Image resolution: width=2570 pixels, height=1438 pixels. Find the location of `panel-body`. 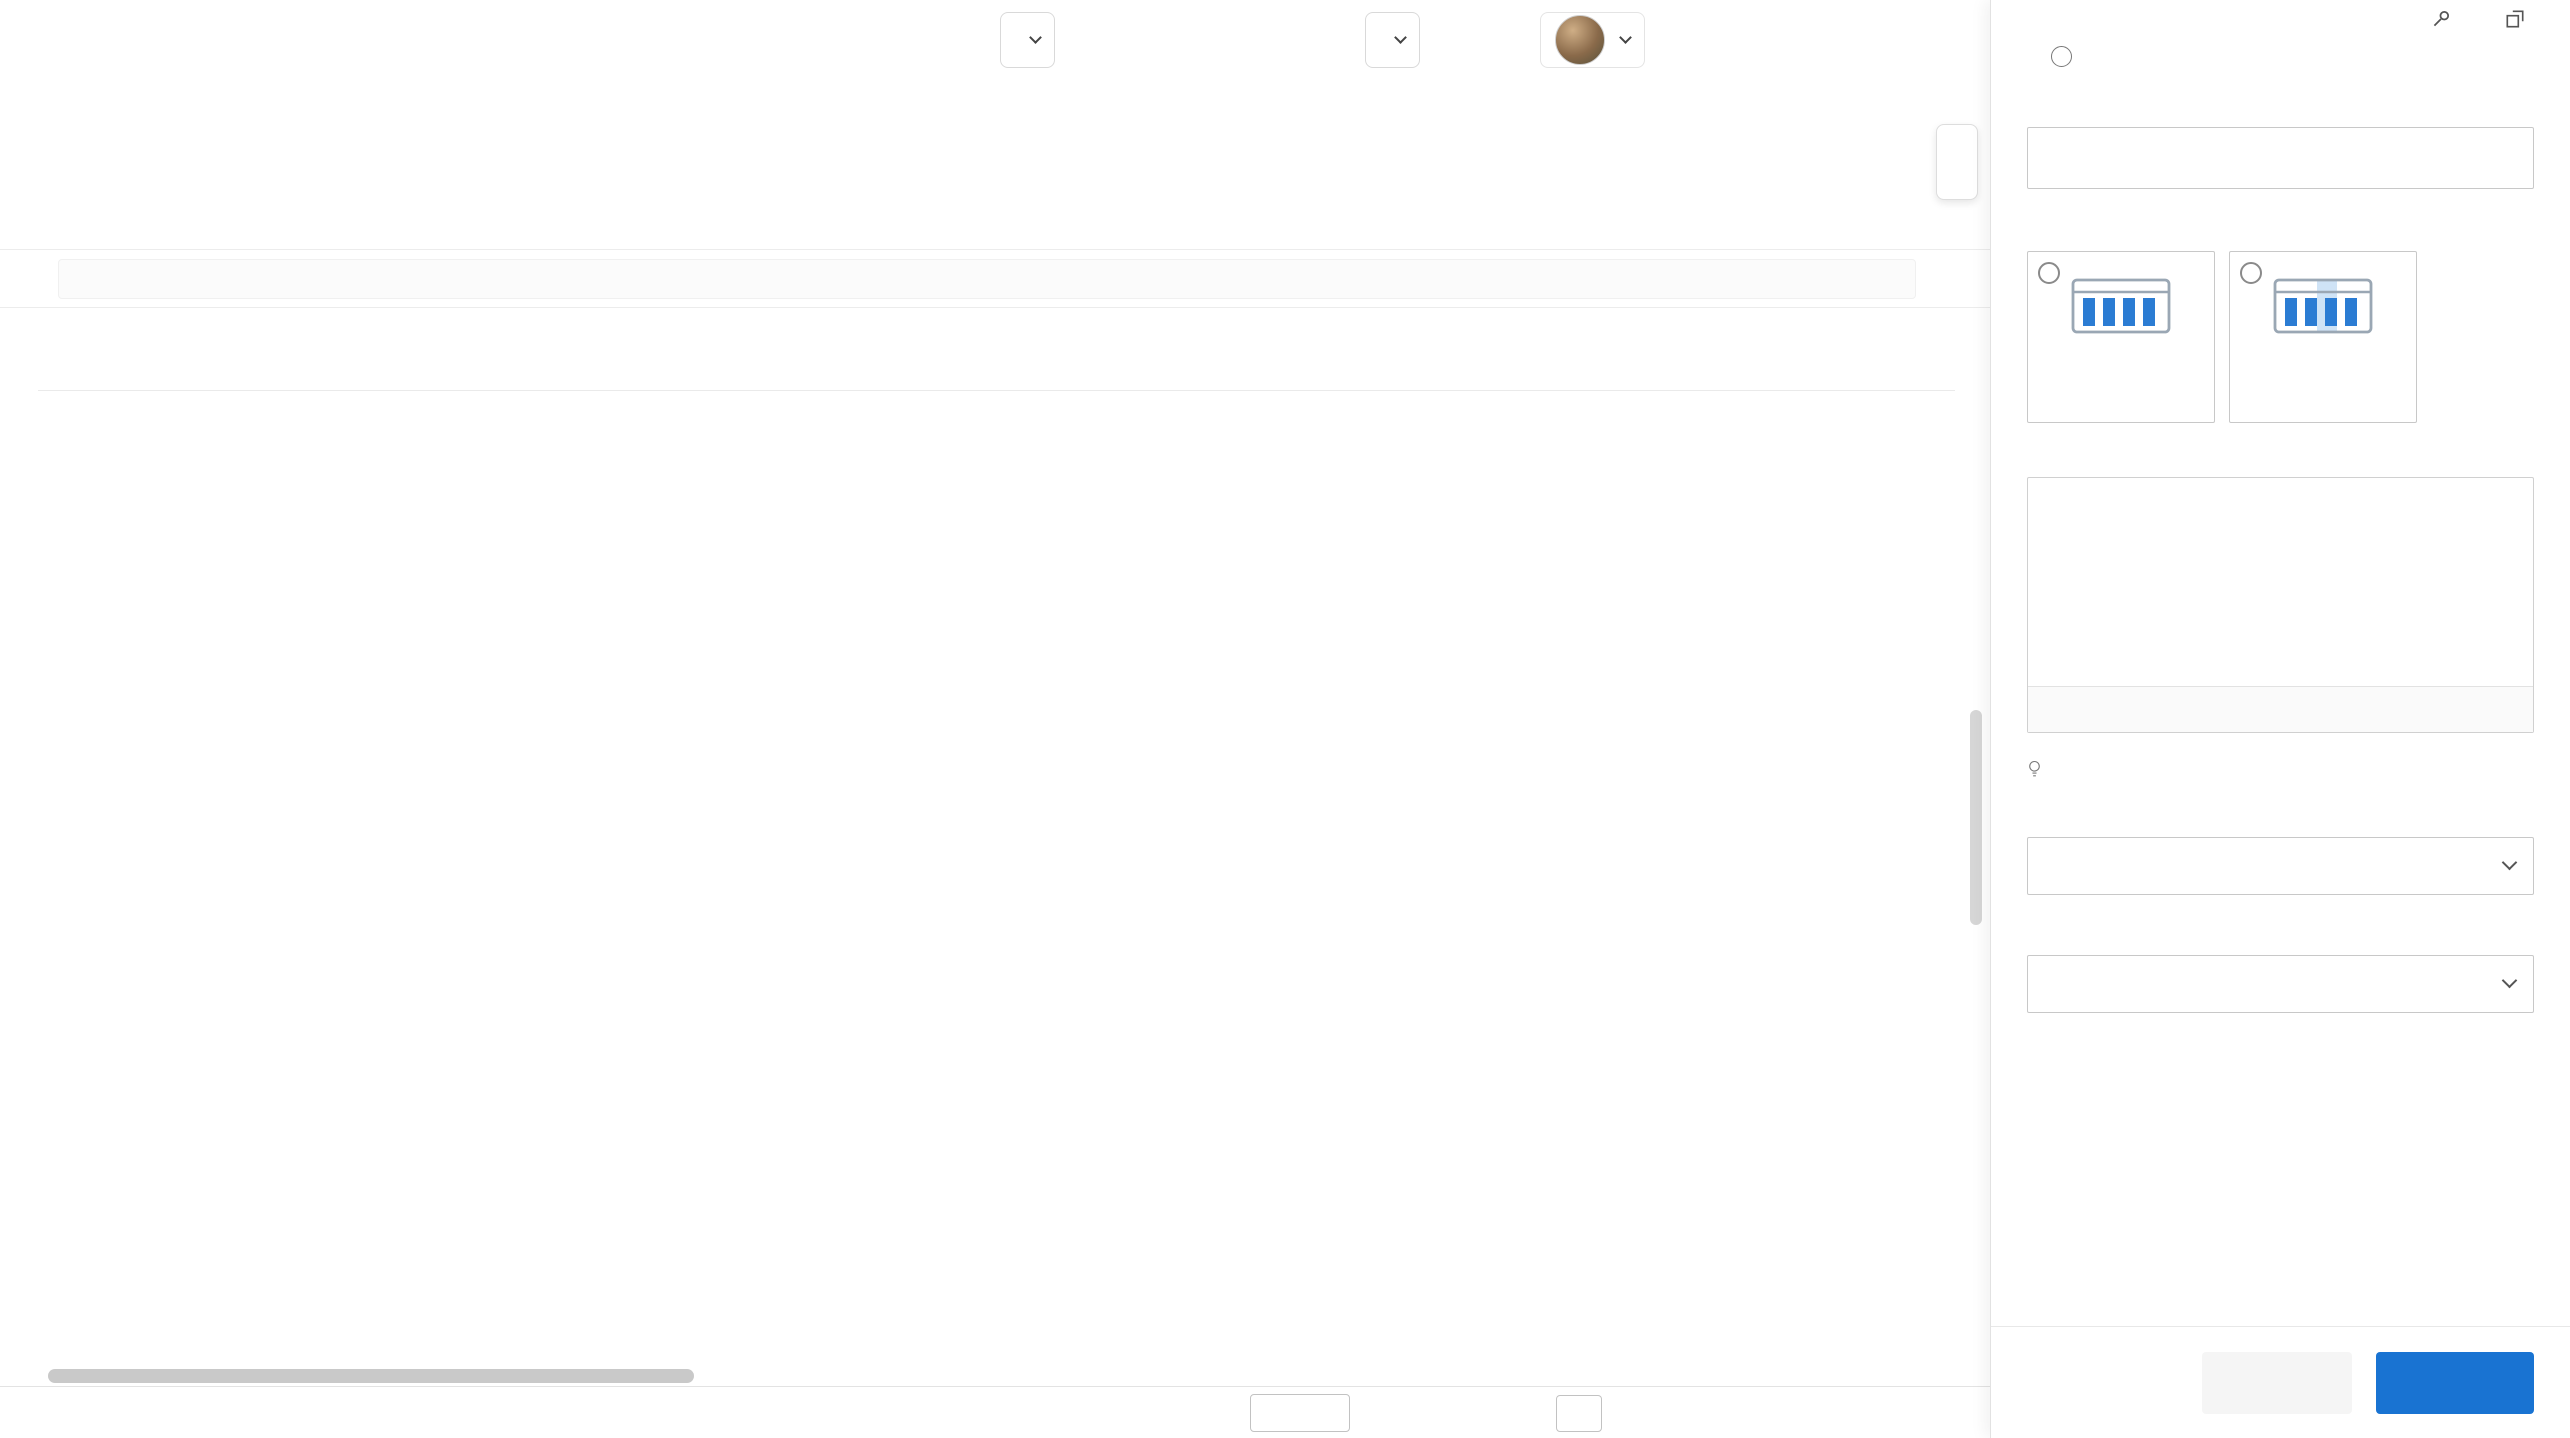

panel-body is located at coordinates (2280, 586).